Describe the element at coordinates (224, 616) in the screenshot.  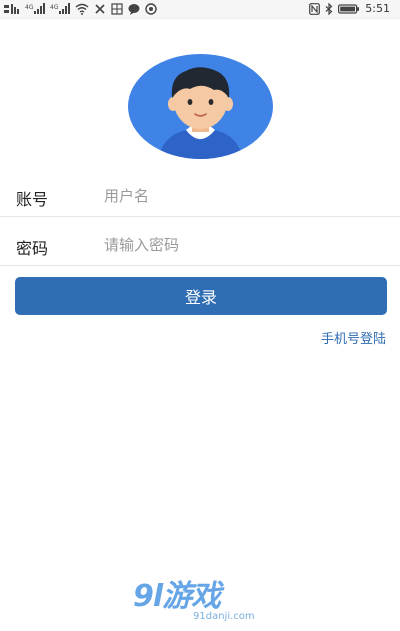
I see `watermark-sub: 91danji.com` at that location.